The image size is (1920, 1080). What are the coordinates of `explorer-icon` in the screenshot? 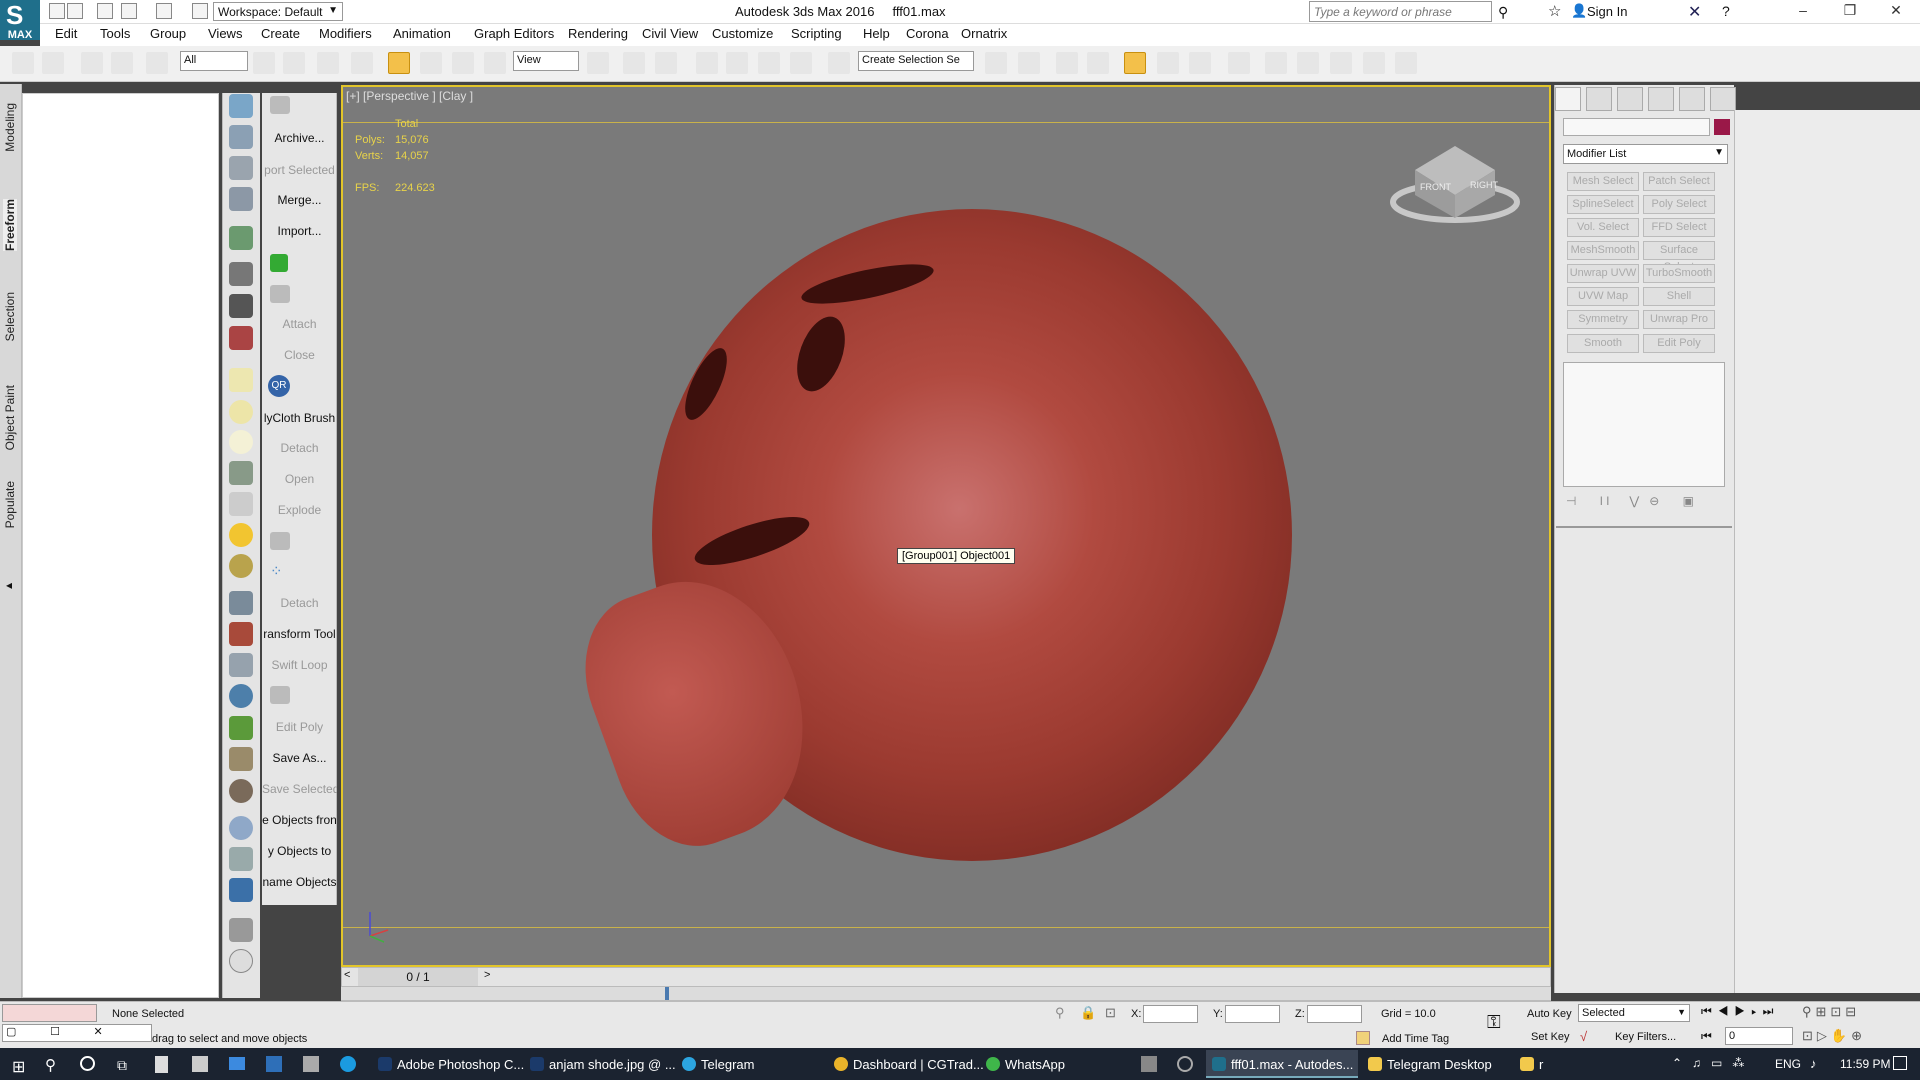 It's located at (274, 1064).